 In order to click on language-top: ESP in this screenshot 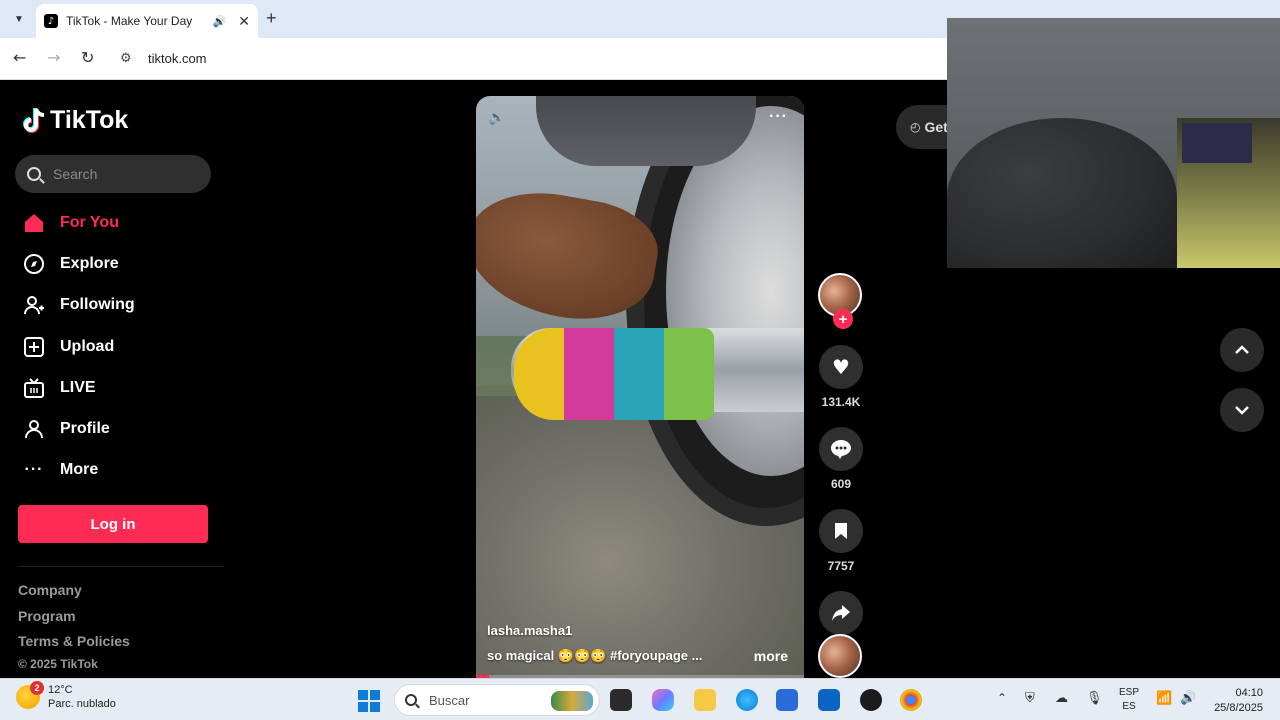, I will do `click(1129, 692)`.